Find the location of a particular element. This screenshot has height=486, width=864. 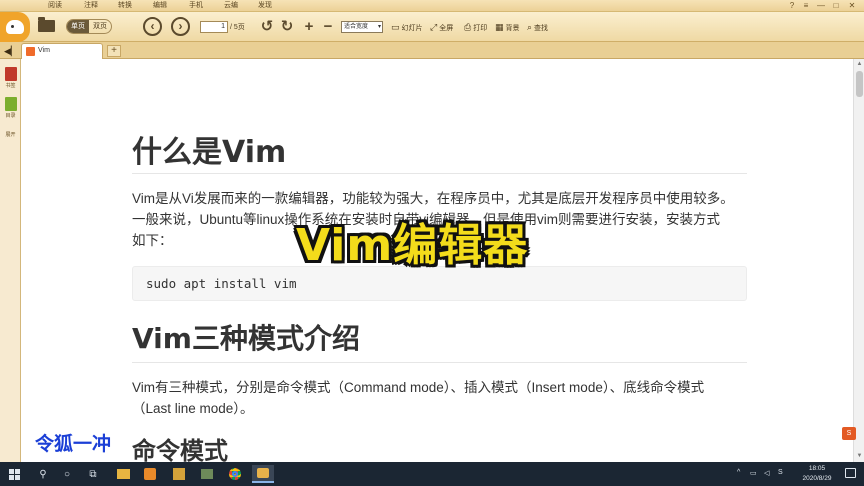

background-button: ▦ 背景 is located at coordinates (507, 27).